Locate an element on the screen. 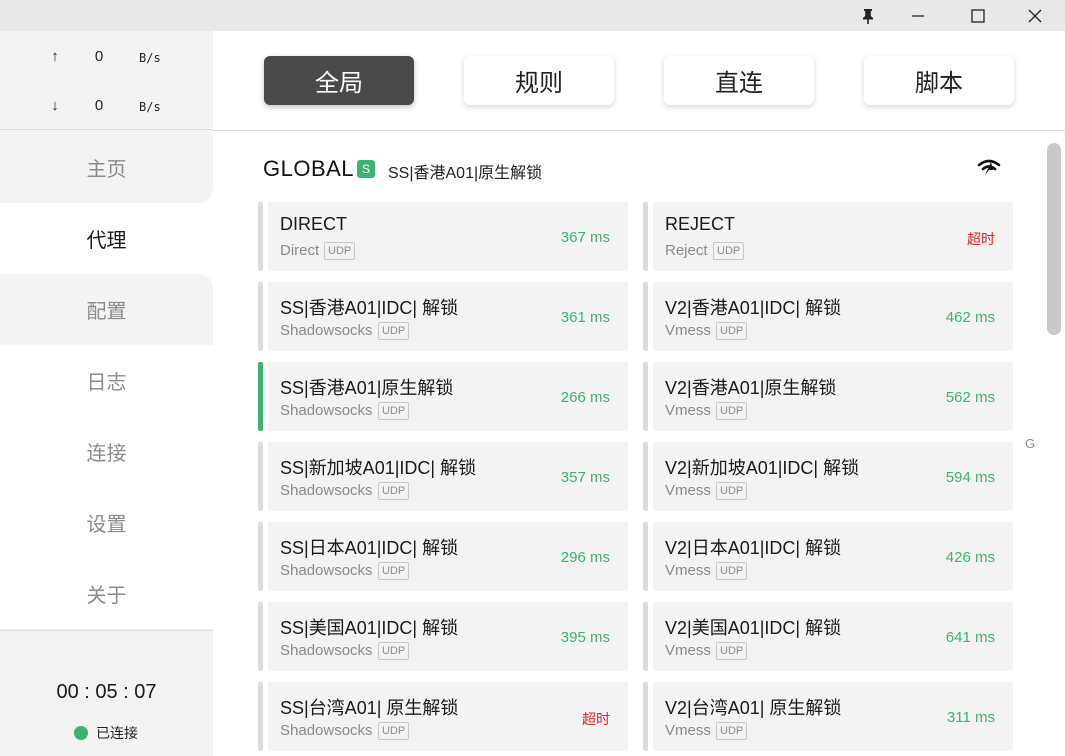 The image size is (1065, 756). proxy-card: V2|香港A01|原生解锁 Vmess UDP 562 ms is located at coordinates (828, 396).